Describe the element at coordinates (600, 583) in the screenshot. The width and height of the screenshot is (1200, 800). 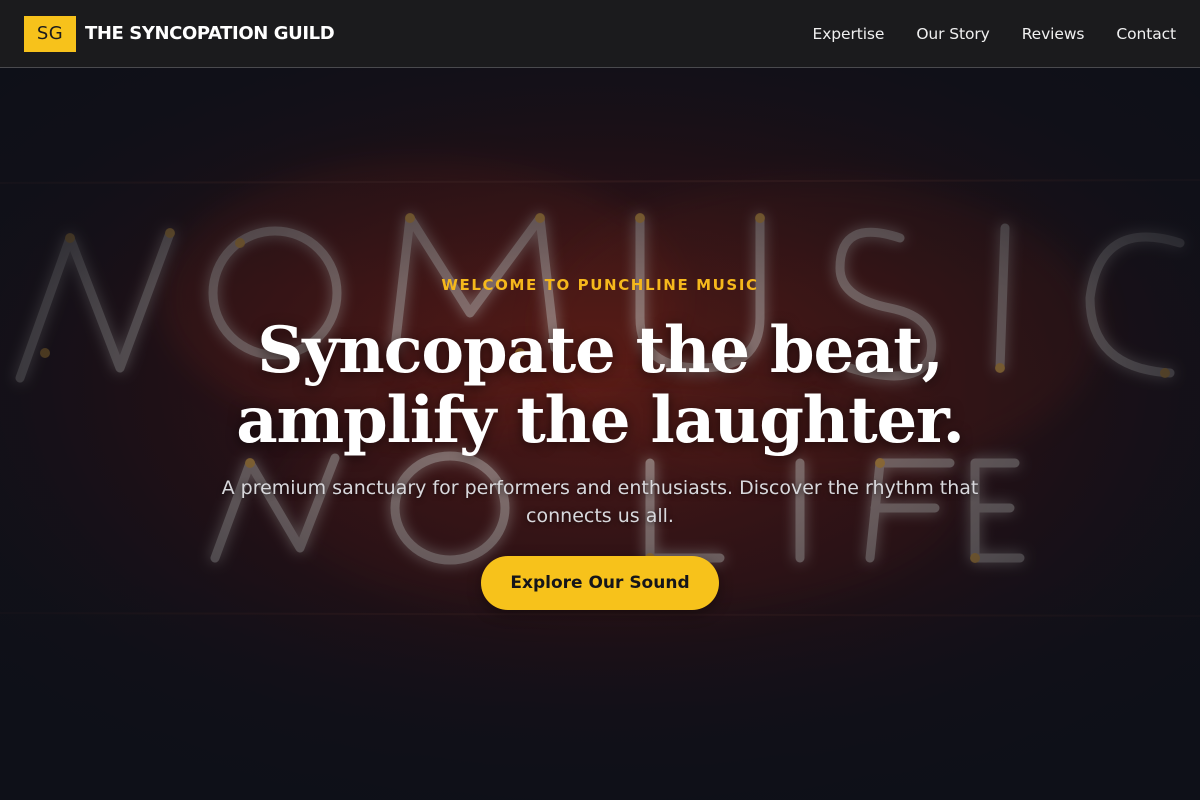
I see `explore-sound-button: Explore Our Sound` at that location.